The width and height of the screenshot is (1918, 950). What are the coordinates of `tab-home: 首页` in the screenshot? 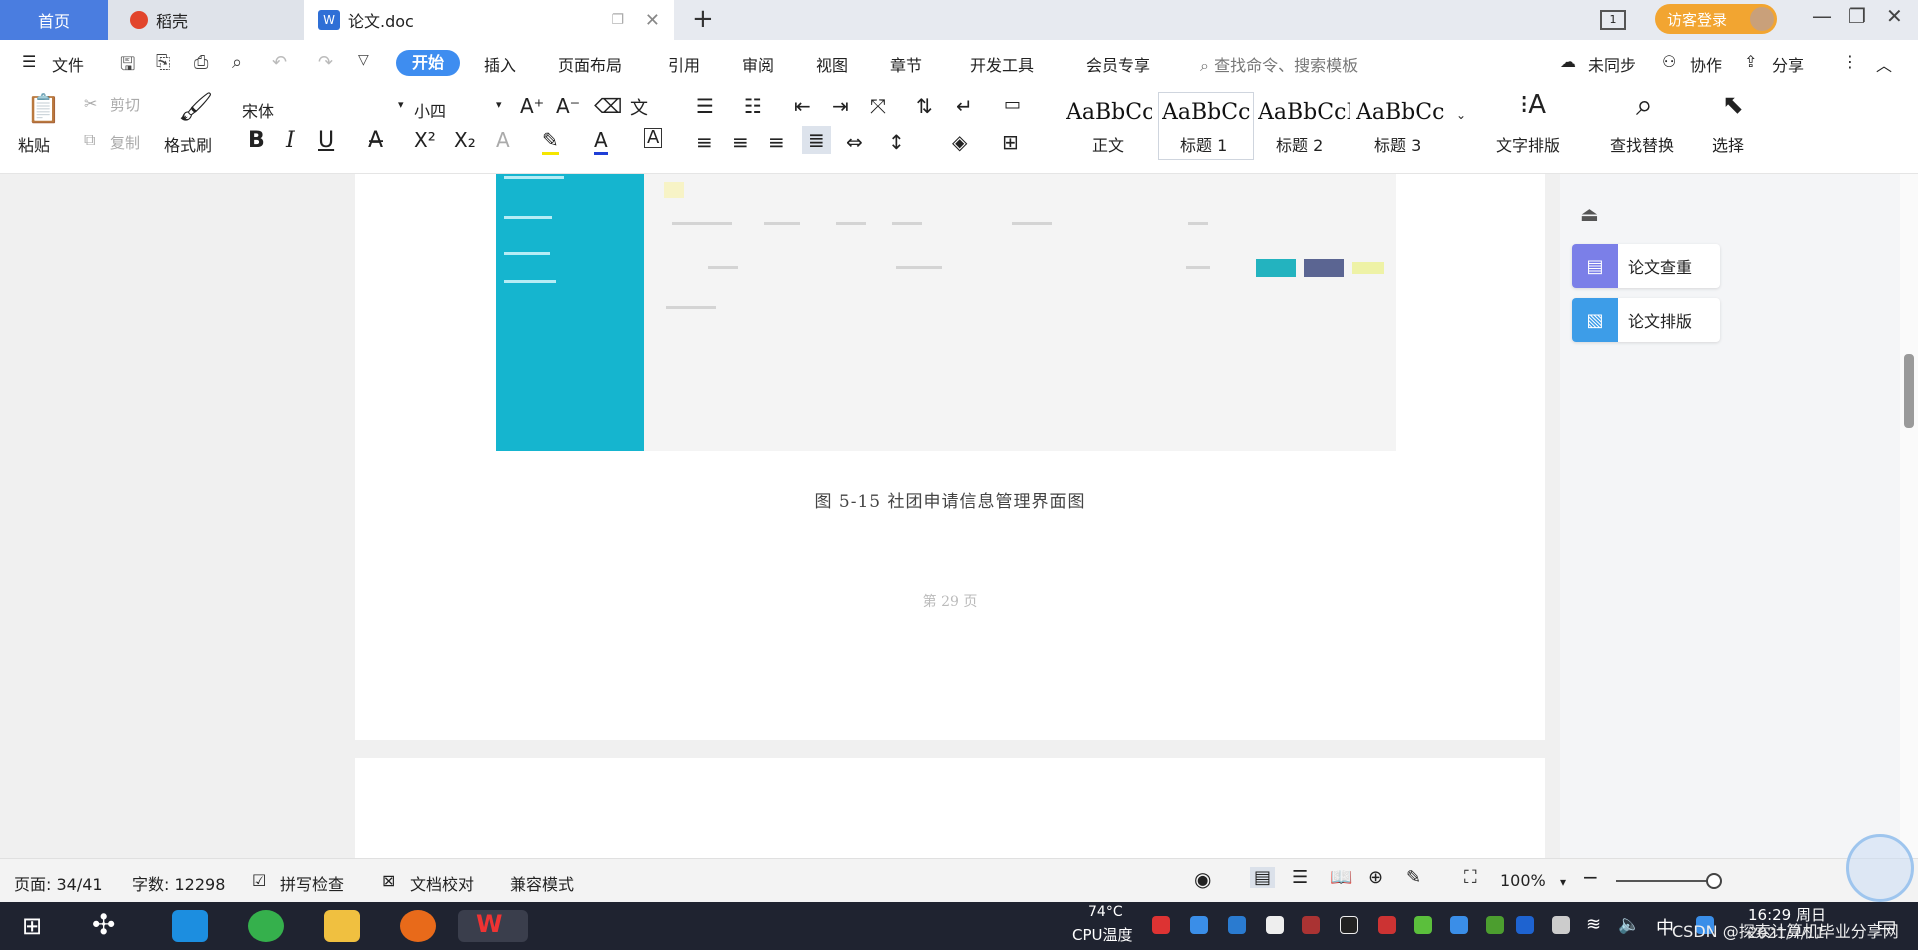 It's located at (54, 20).